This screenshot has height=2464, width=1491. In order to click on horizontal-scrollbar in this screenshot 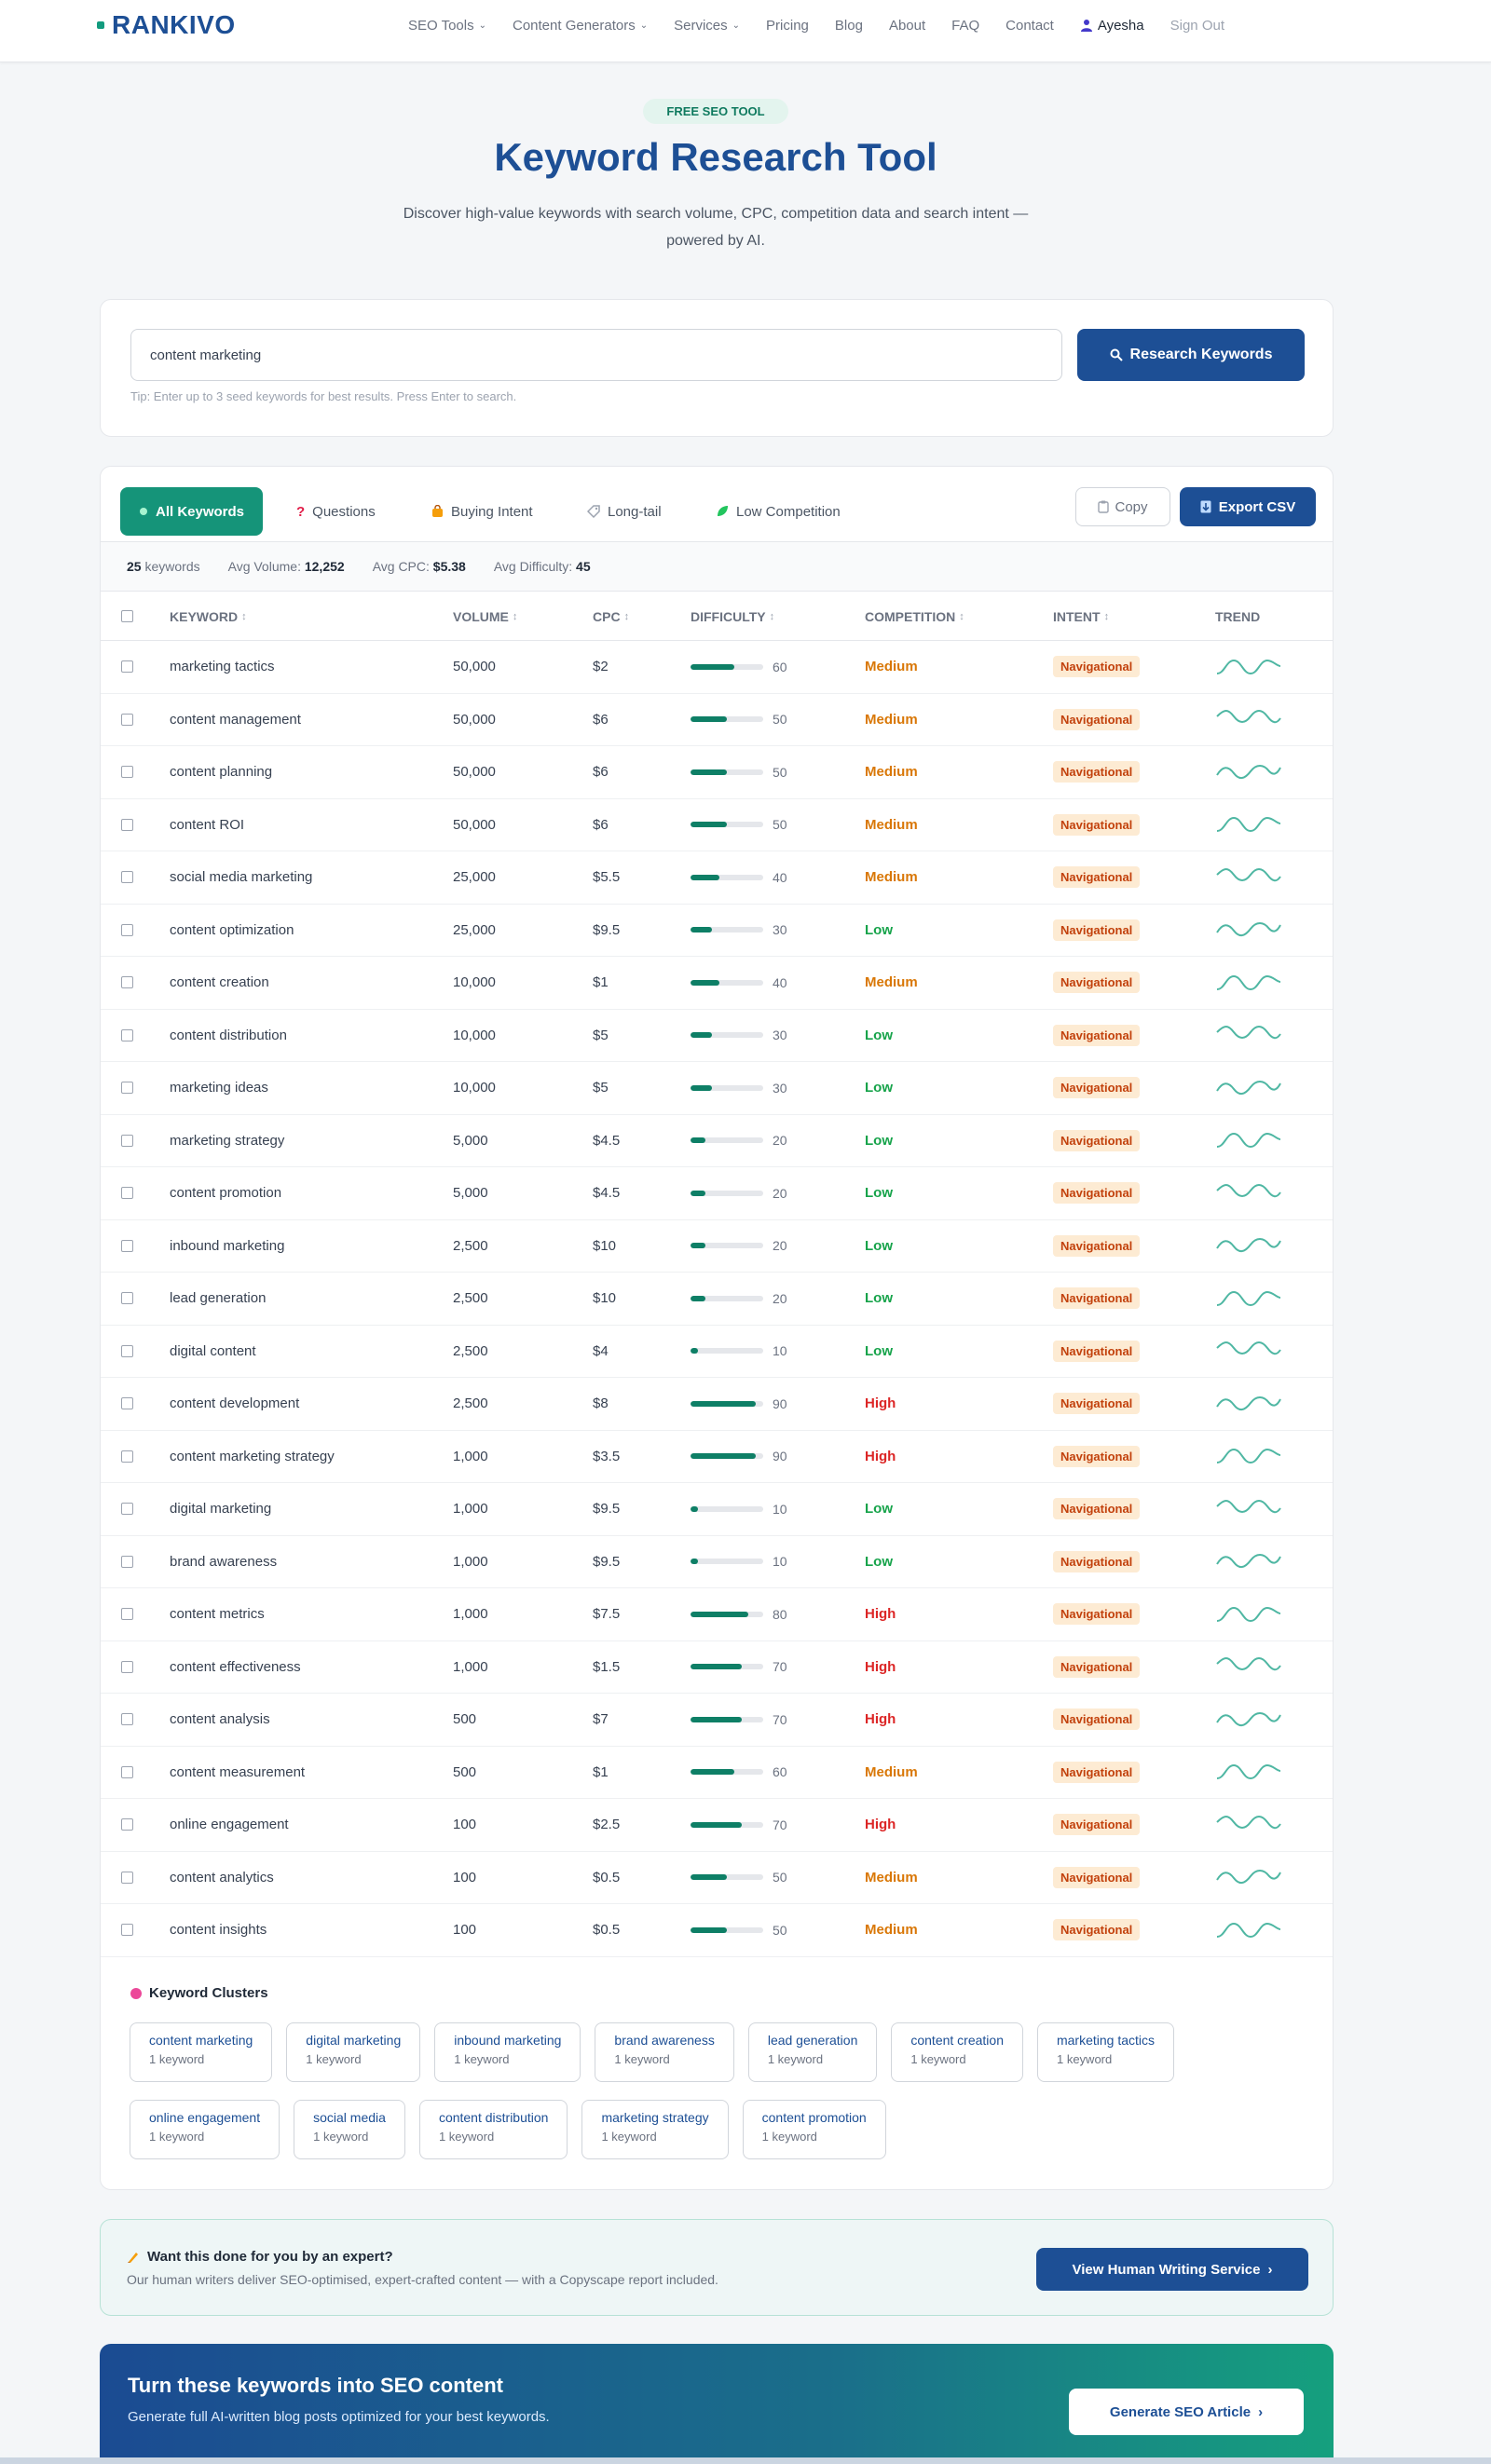, I will do `click(745, 2460)`.